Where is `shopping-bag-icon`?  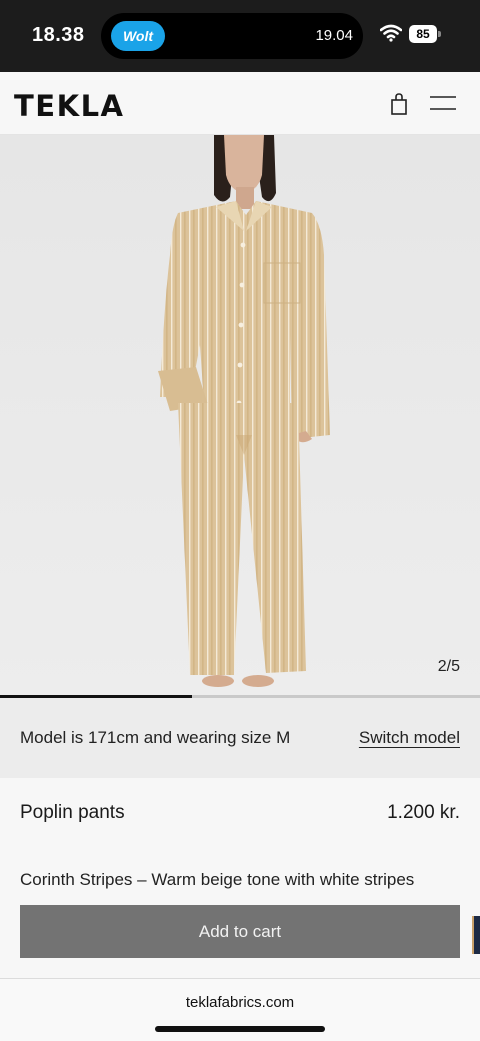 shopping-bag-icon is located at coordinates (399, 104).